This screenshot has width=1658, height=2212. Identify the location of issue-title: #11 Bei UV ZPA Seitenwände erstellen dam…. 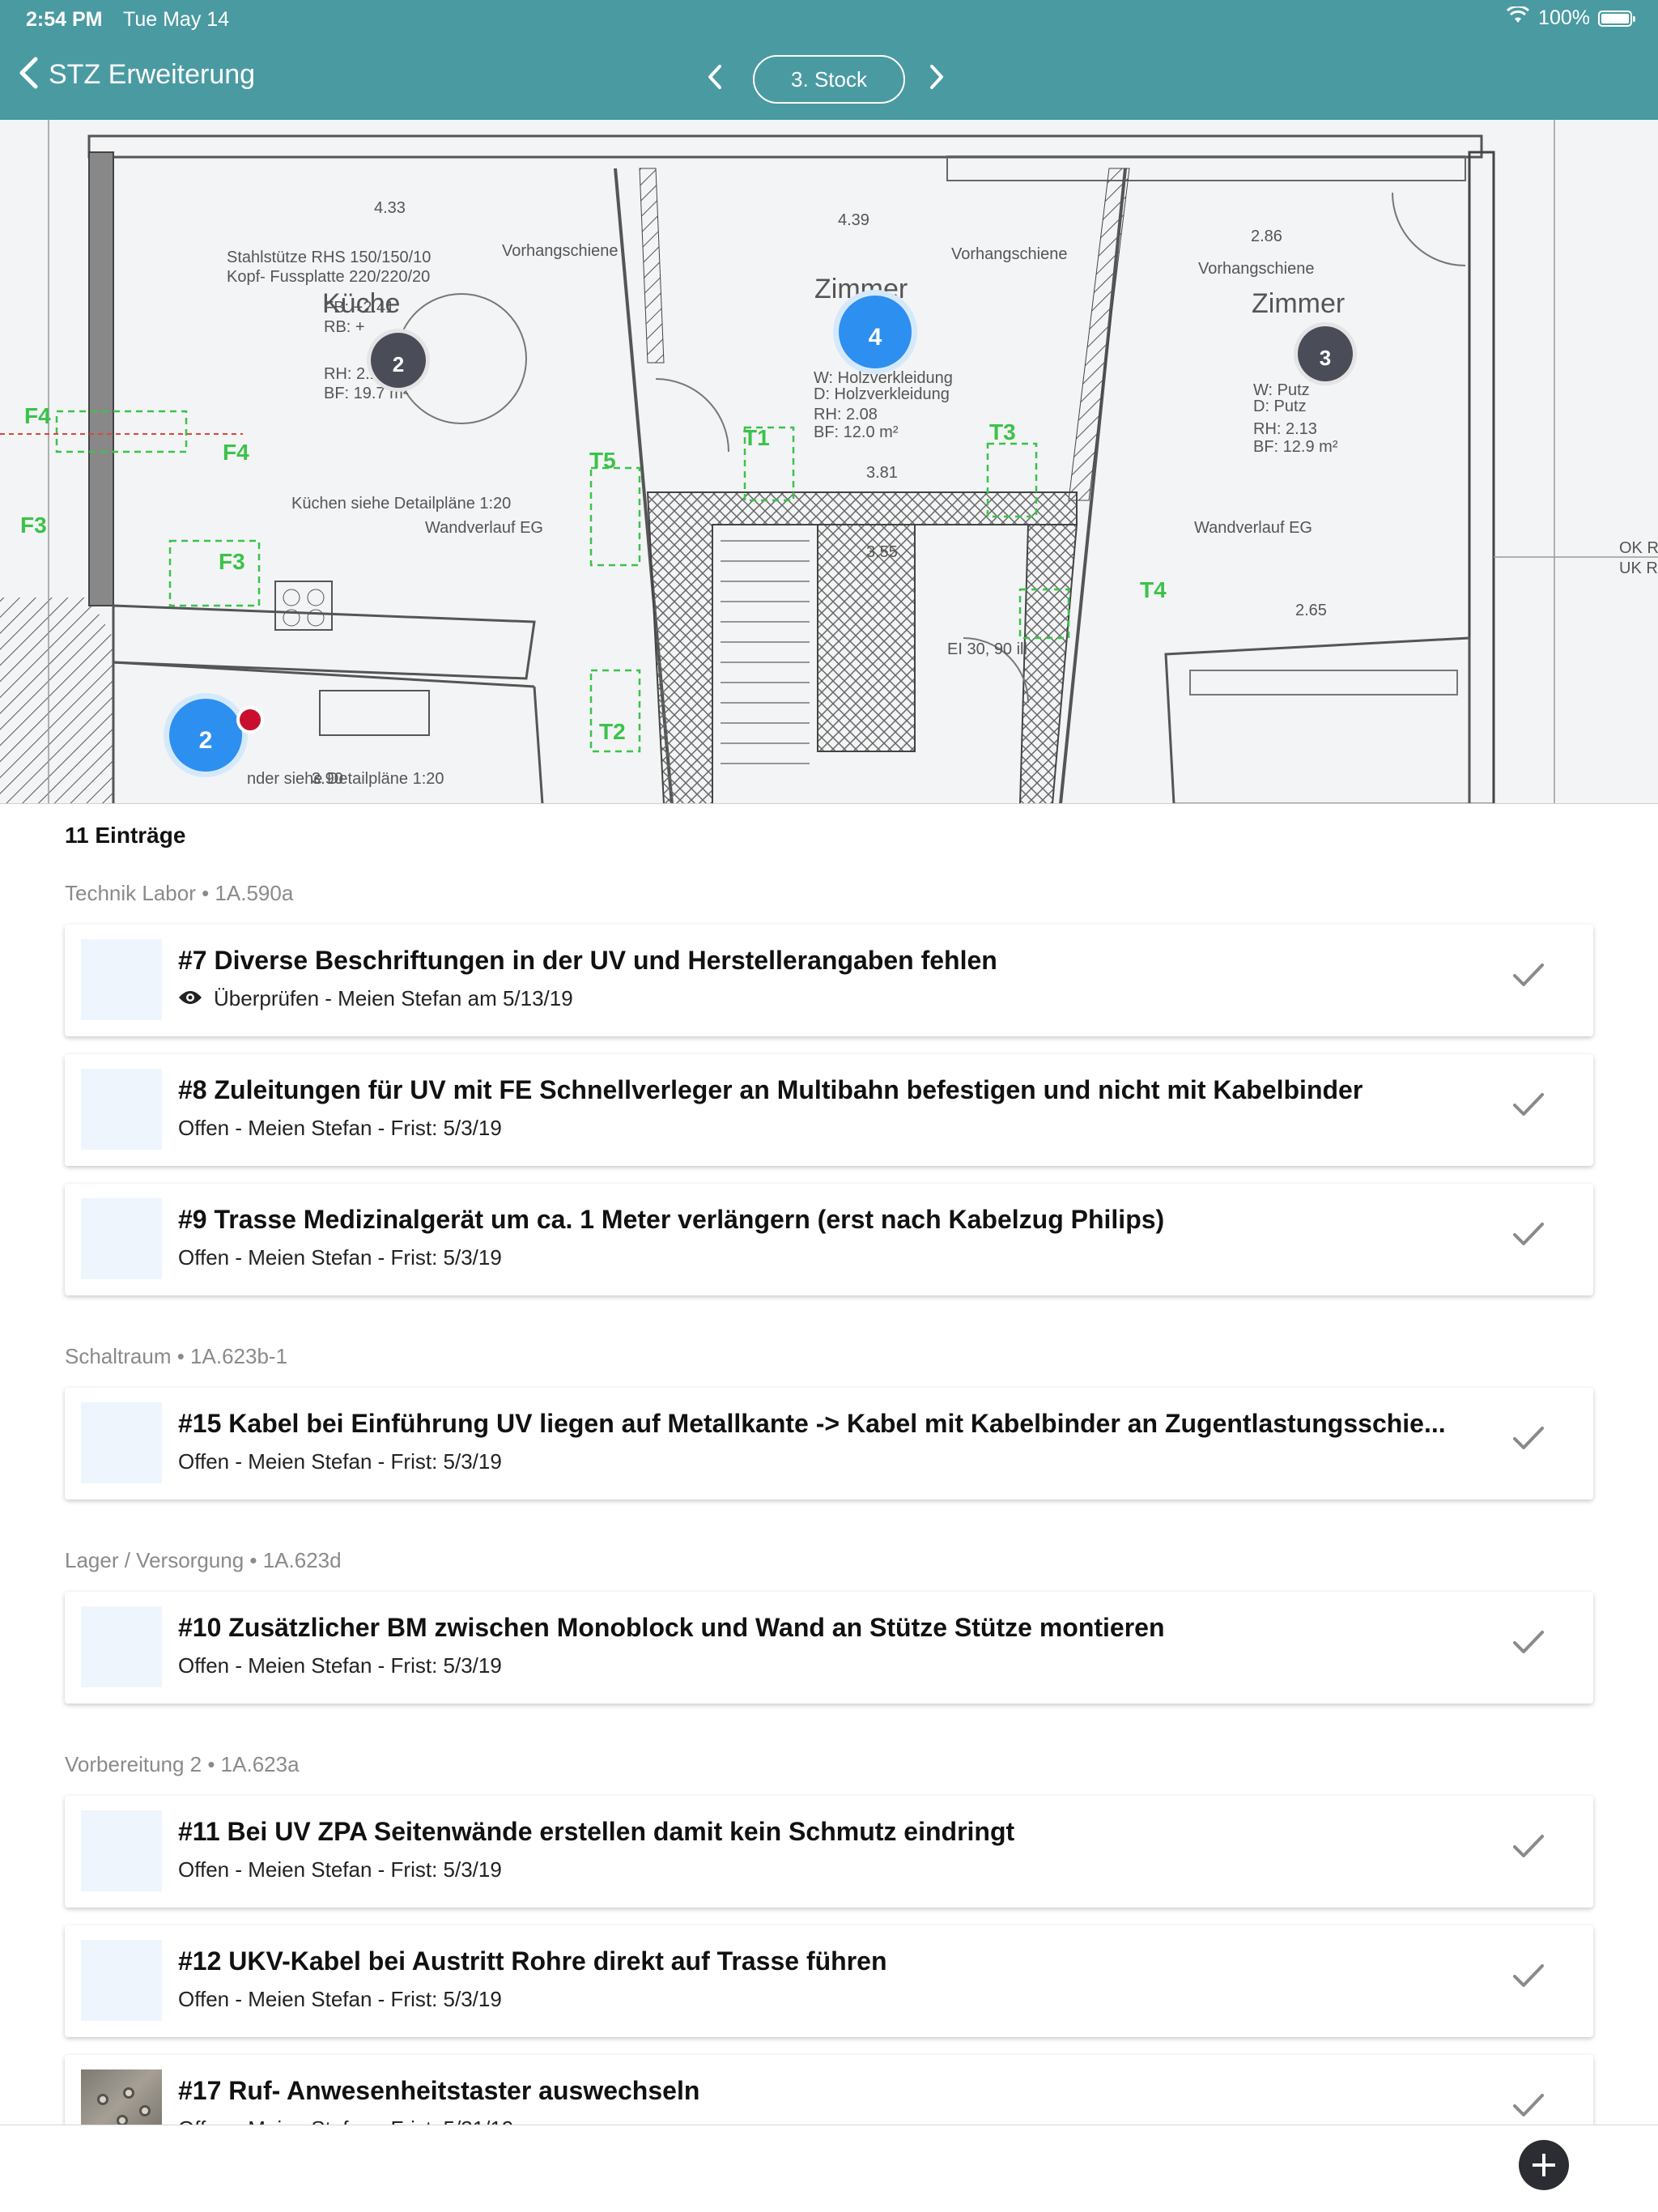
(596, 1831).